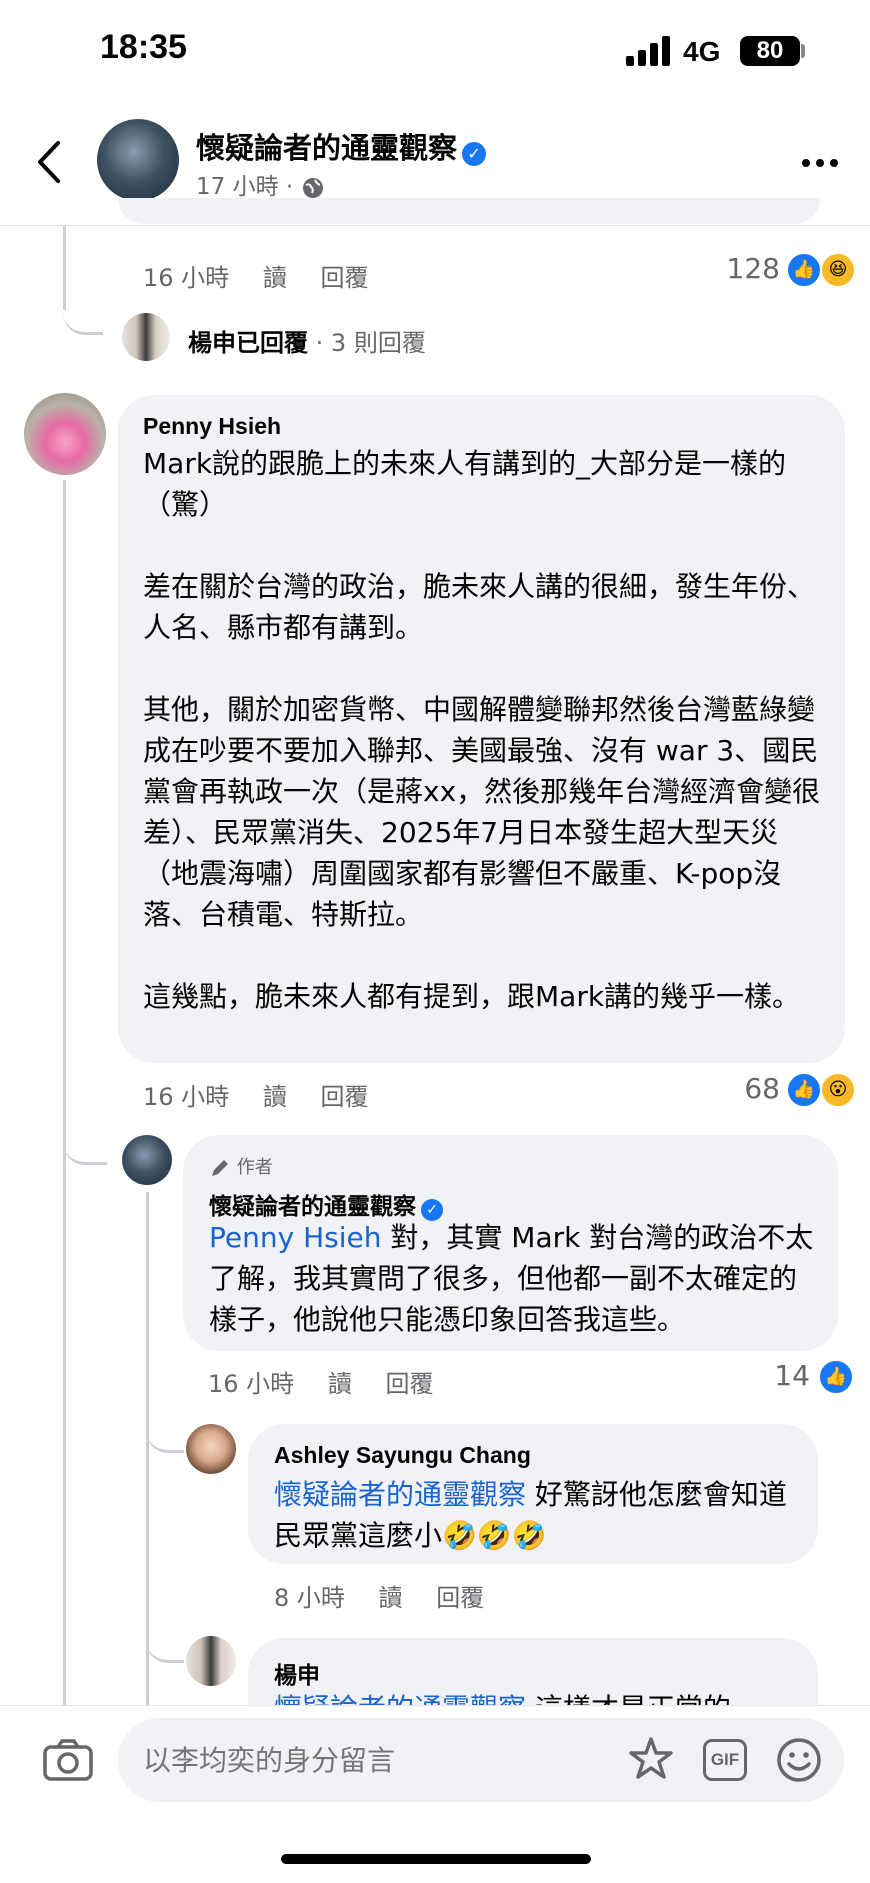  I want to click on commenter-name: 楊申, so click(297, 1673).